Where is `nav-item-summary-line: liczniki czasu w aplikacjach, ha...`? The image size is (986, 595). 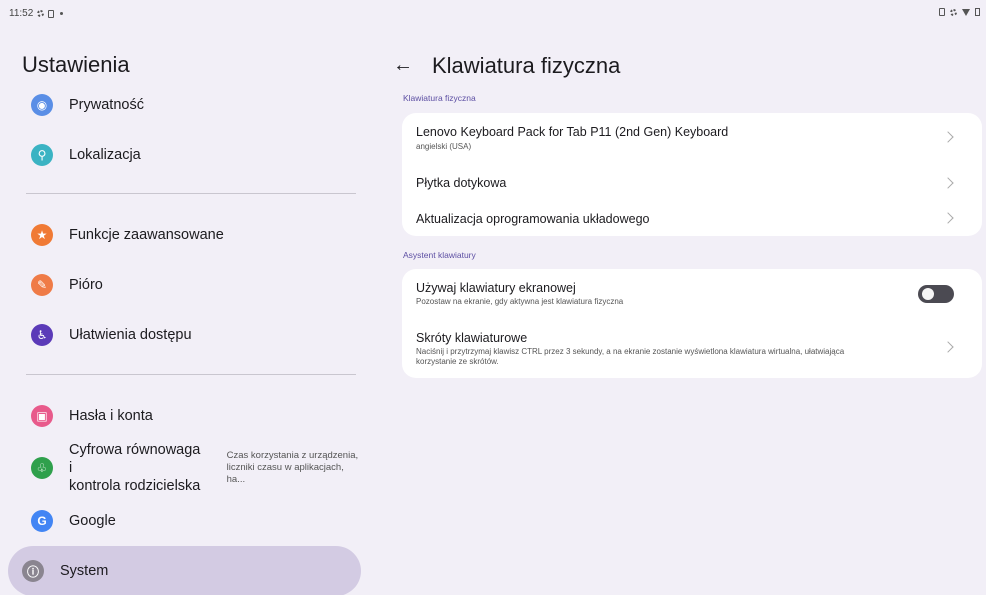
nav-item-summary-line: liczniki czasu w aplikacjach, ha... is located at coordinates (285, 473).